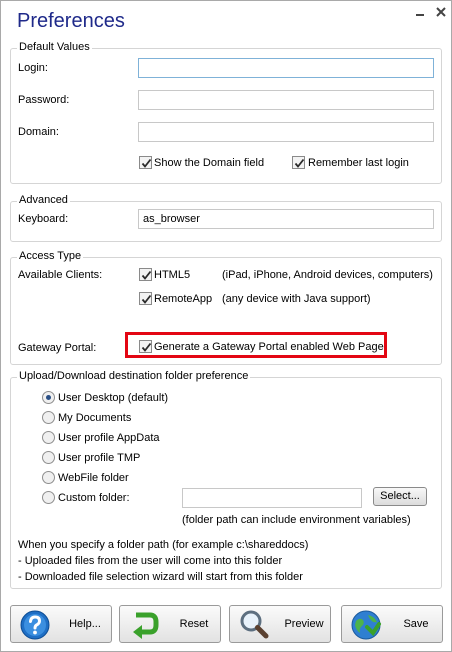 The height and width of the screenshot is (652, 452). Describe the element at coordinates (44, 100) in the screenshot. I see `password-label: Password:` at that location.